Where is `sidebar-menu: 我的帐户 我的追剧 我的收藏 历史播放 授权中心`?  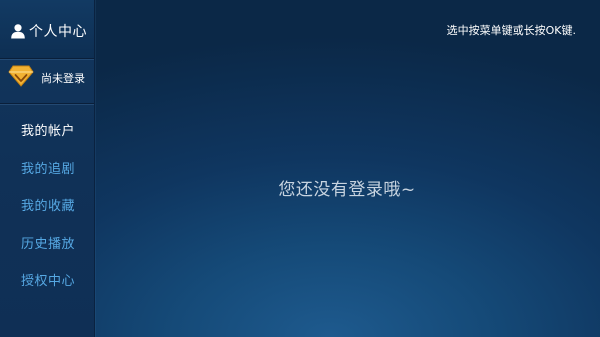 sidebar-menu: 我的帐户 我的追剧 我的收藏 历史播放 授权中心 is located at coordinates (47, 207).